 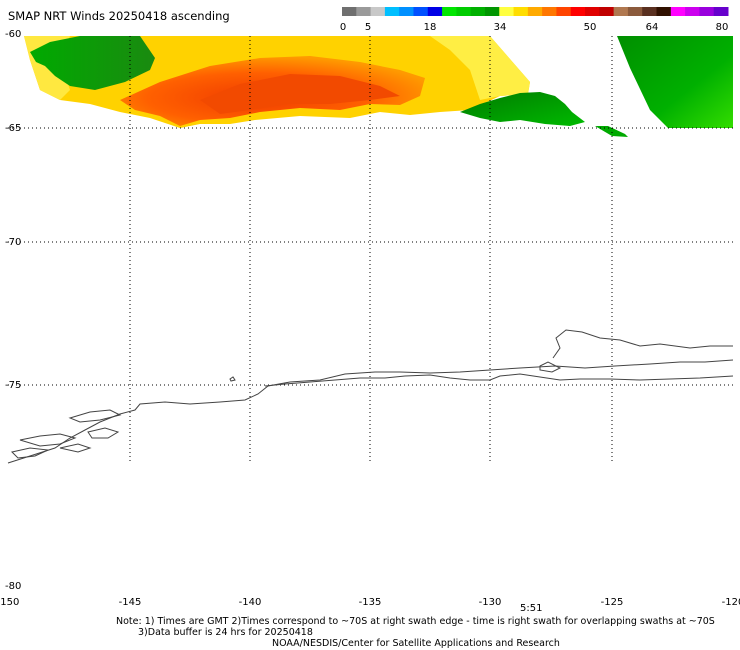 What do you see at coordinates (13, 586) in the screenshot?
I see `latitude-label: -80` at bounding box center [13, 586].